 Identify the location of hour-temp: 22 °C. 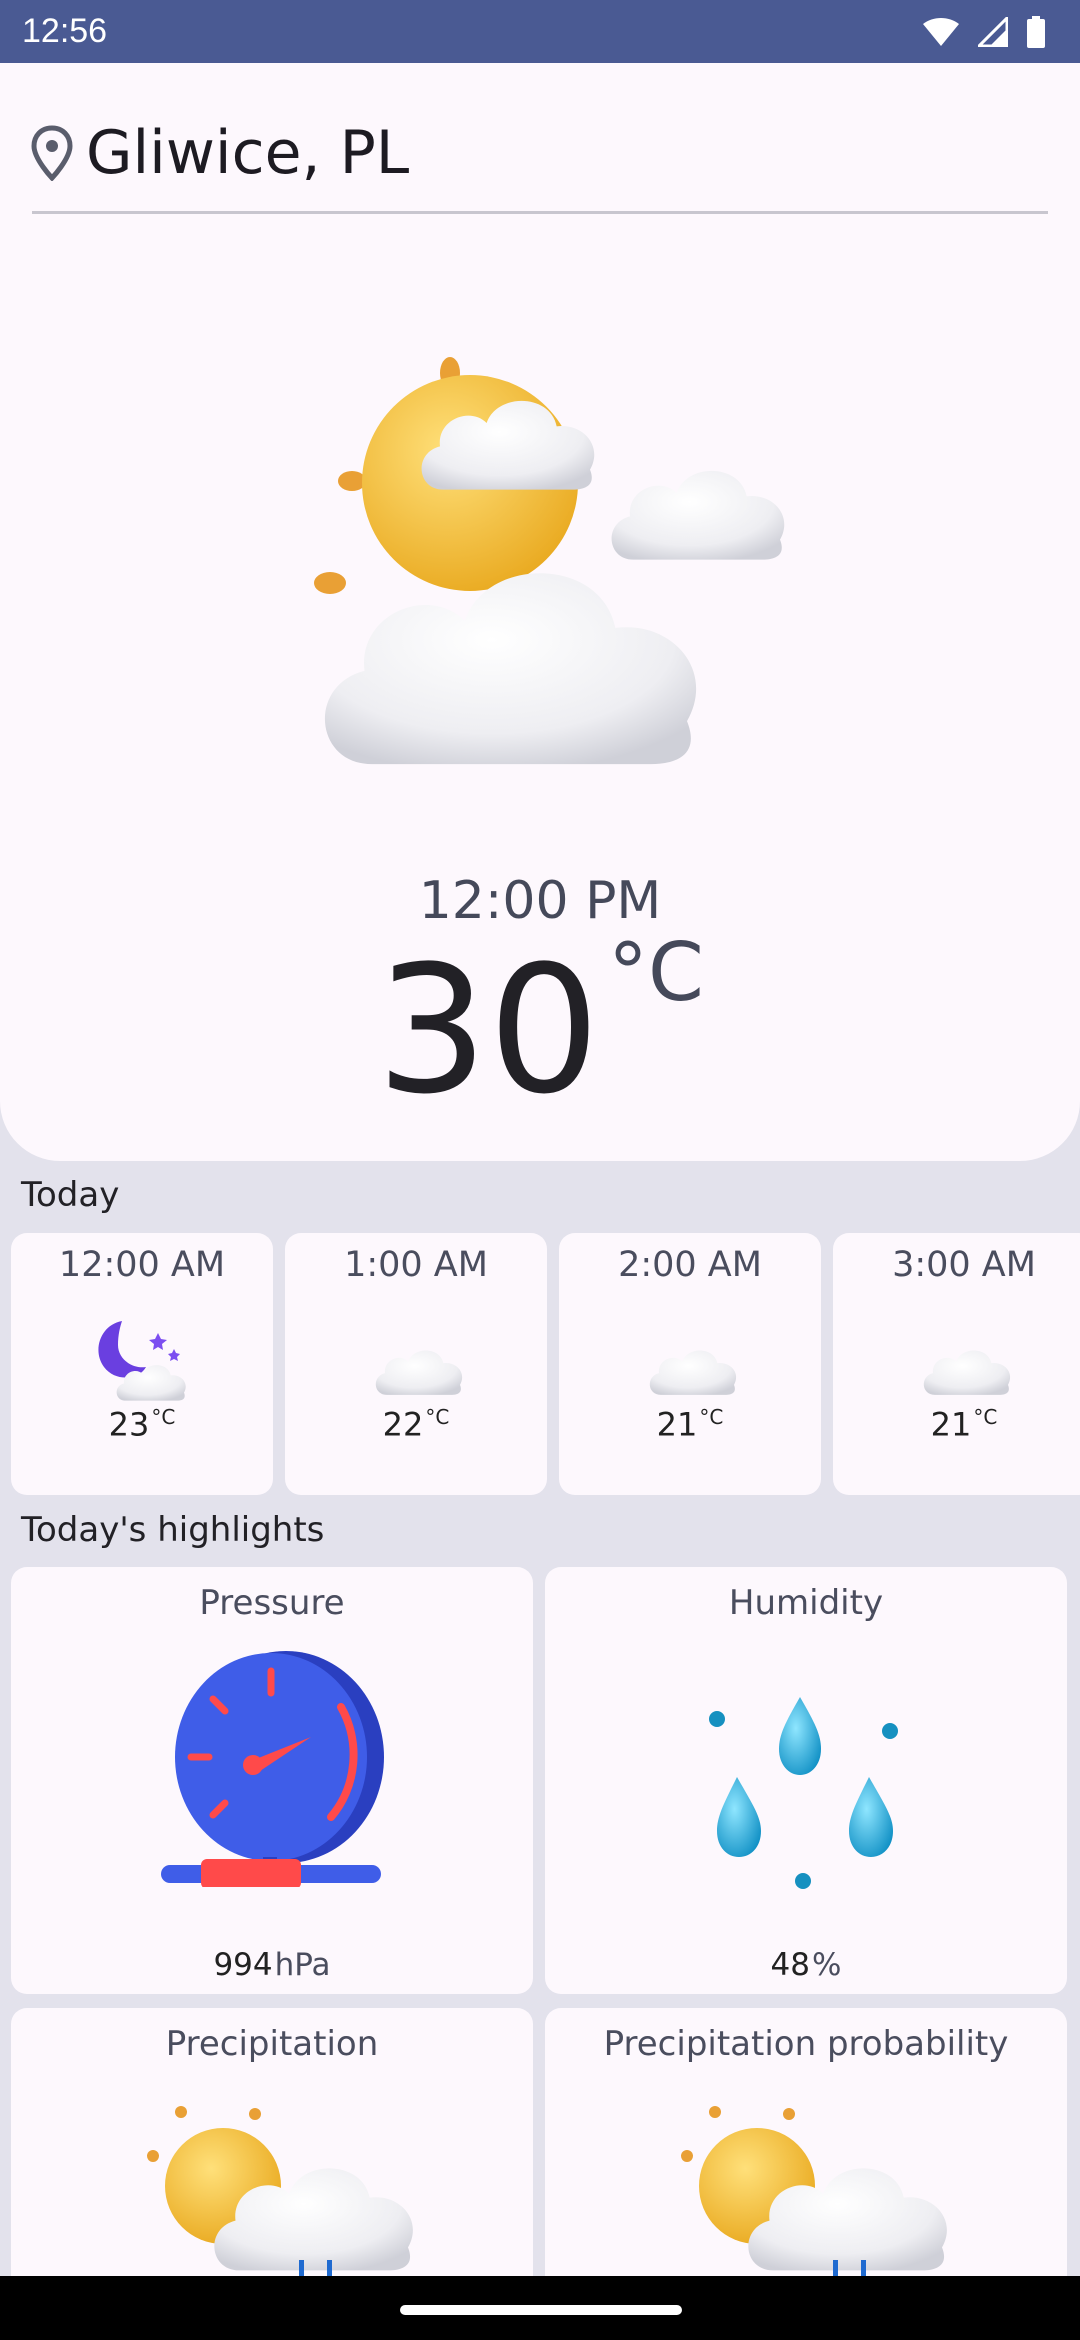
(416, 1424).